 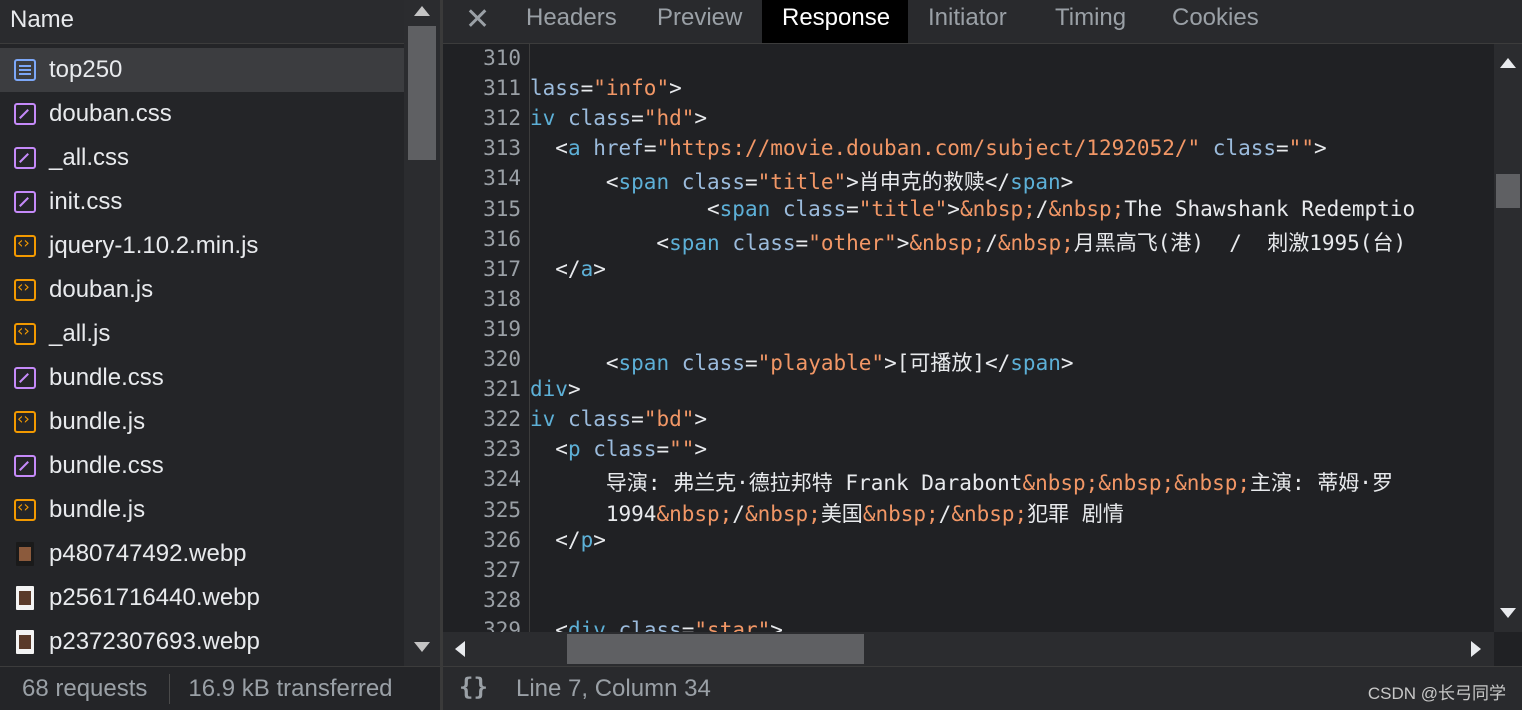 What do you see at coordinates (86, 69) in the screenshot?
I see `request-name: top250` at bounding box center [86, 69].